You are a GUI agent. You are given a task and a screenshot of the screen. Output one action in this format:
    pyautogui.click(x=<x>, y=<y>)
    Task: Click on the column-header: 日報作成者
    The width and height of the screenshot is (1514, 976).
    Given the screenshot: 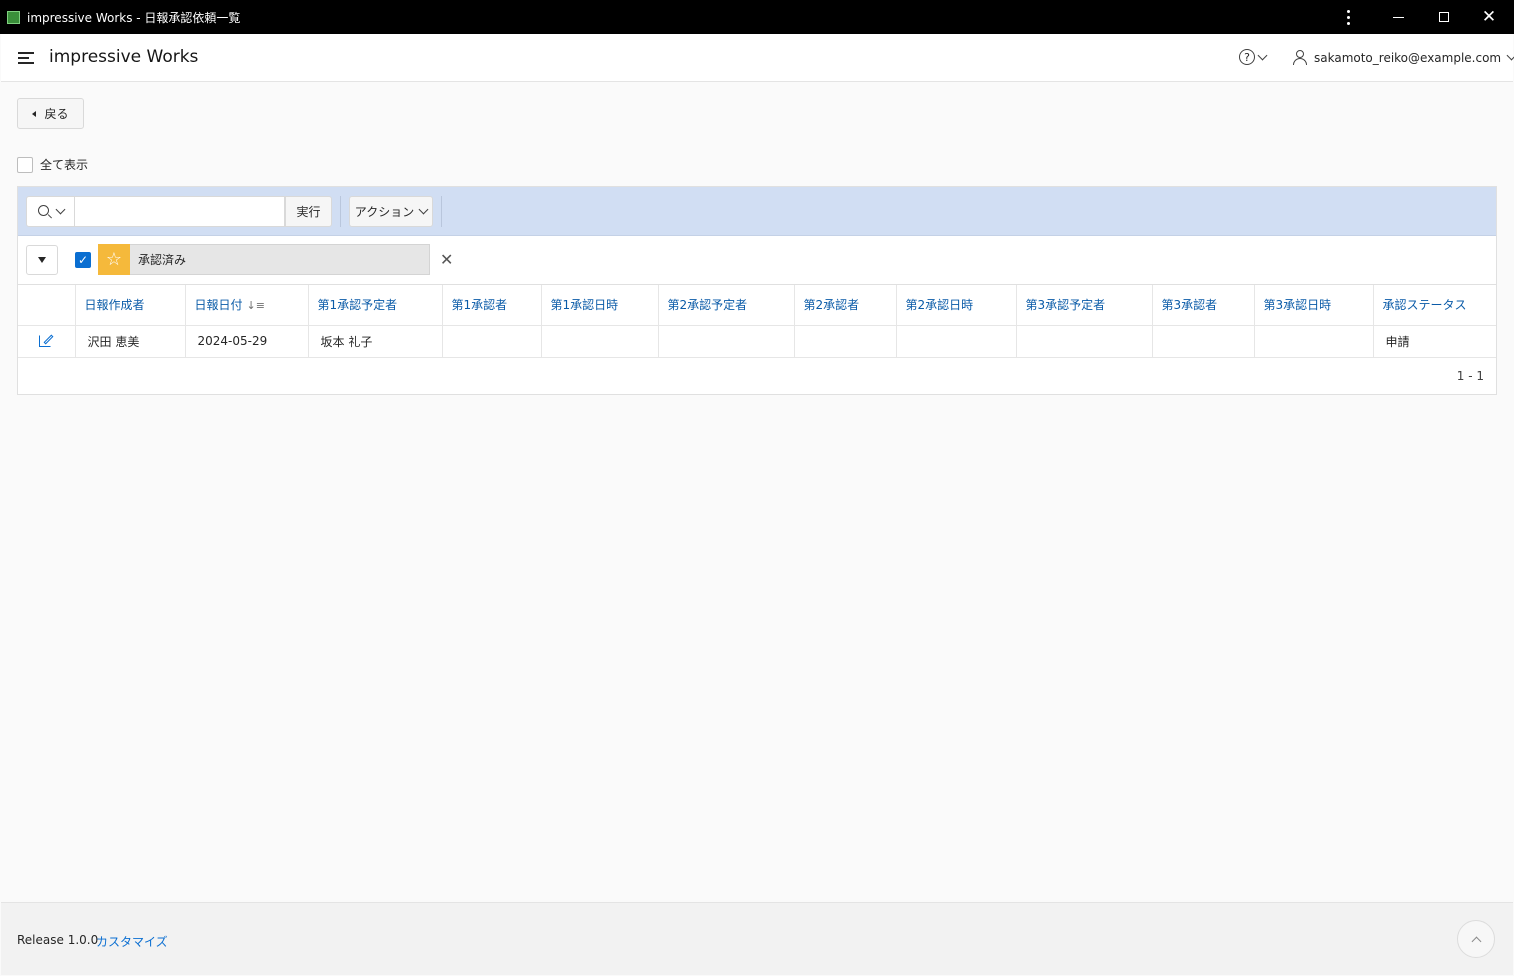 What is the action you would take?
    pyautogui.click(x=130, y=305)
    